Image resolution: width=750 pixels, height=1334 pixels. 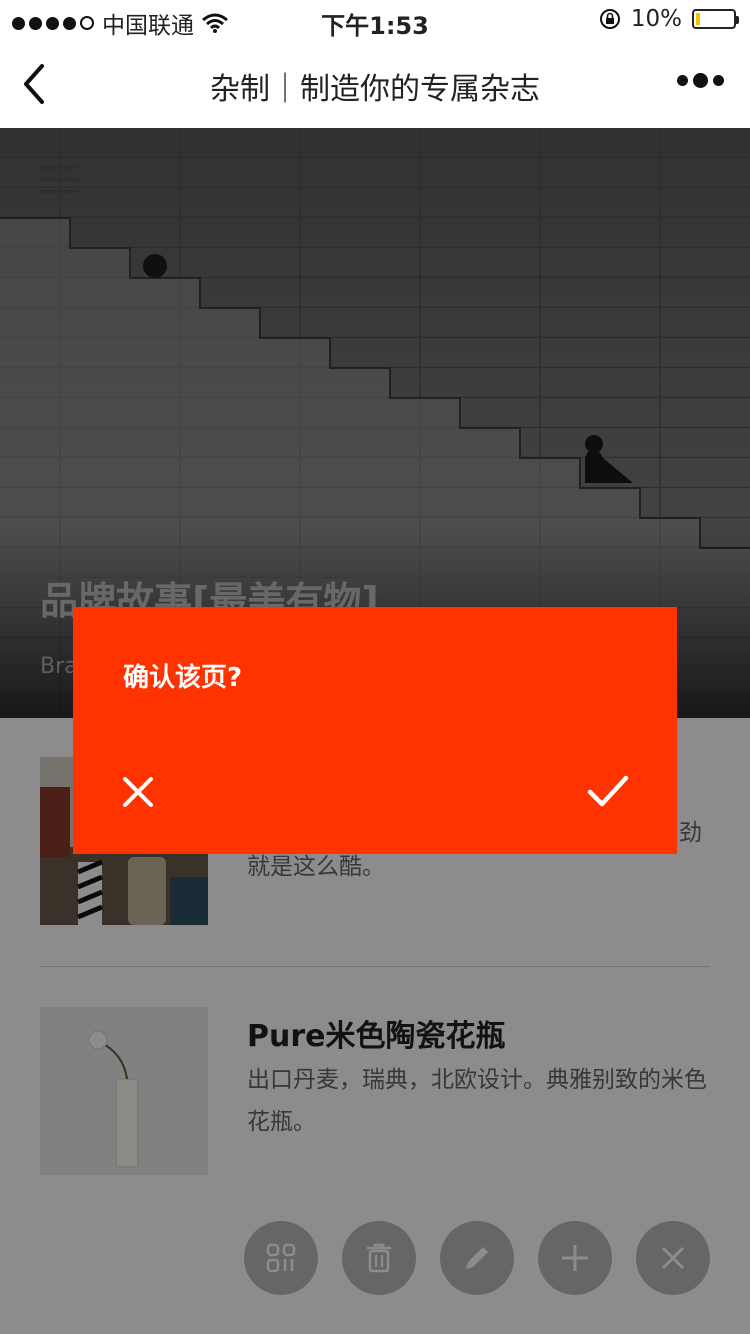 What do you see at coordinates (656, 19) in the screenshot?
I see `battery-percent: 10%` at bounding box center [656, 19].